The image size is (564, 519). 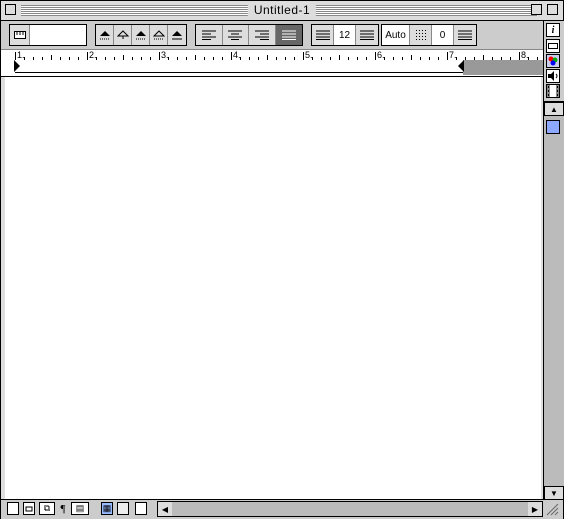 What do you see at coordinates (105, 35) in the screenshot?
I see `left-tab-button` at bounding box center [105, 35].